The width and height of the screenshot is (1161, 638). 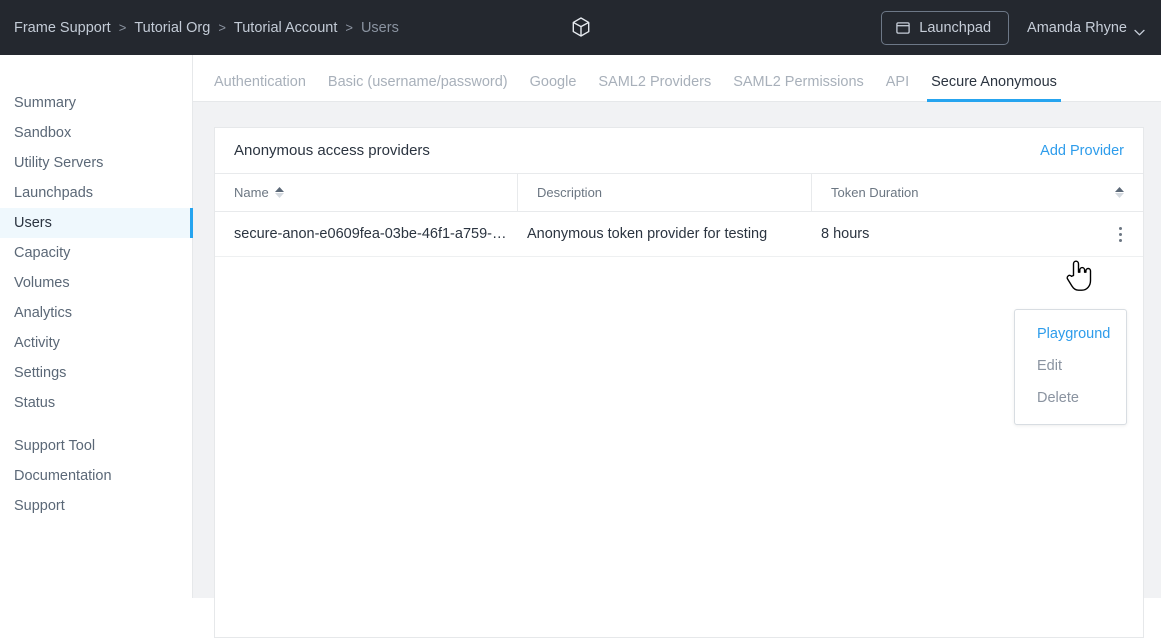 What do you see at coordinates (63, 476) in the screenshot?
I see `sidebar-item-label: Documentation` at bounding box center [63, 476].